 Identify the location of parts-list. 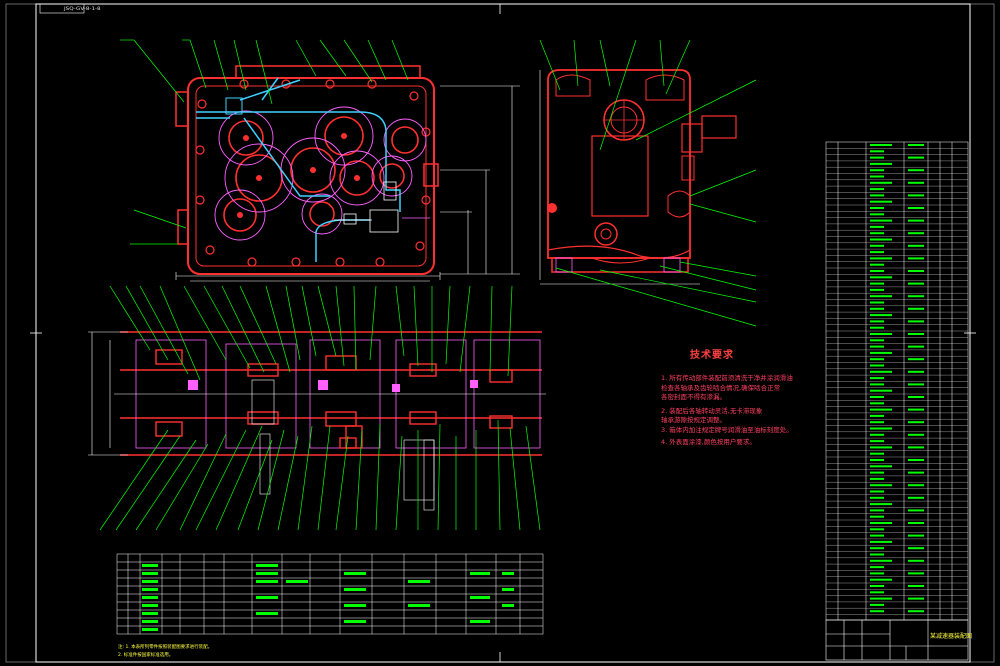
(897, 381).